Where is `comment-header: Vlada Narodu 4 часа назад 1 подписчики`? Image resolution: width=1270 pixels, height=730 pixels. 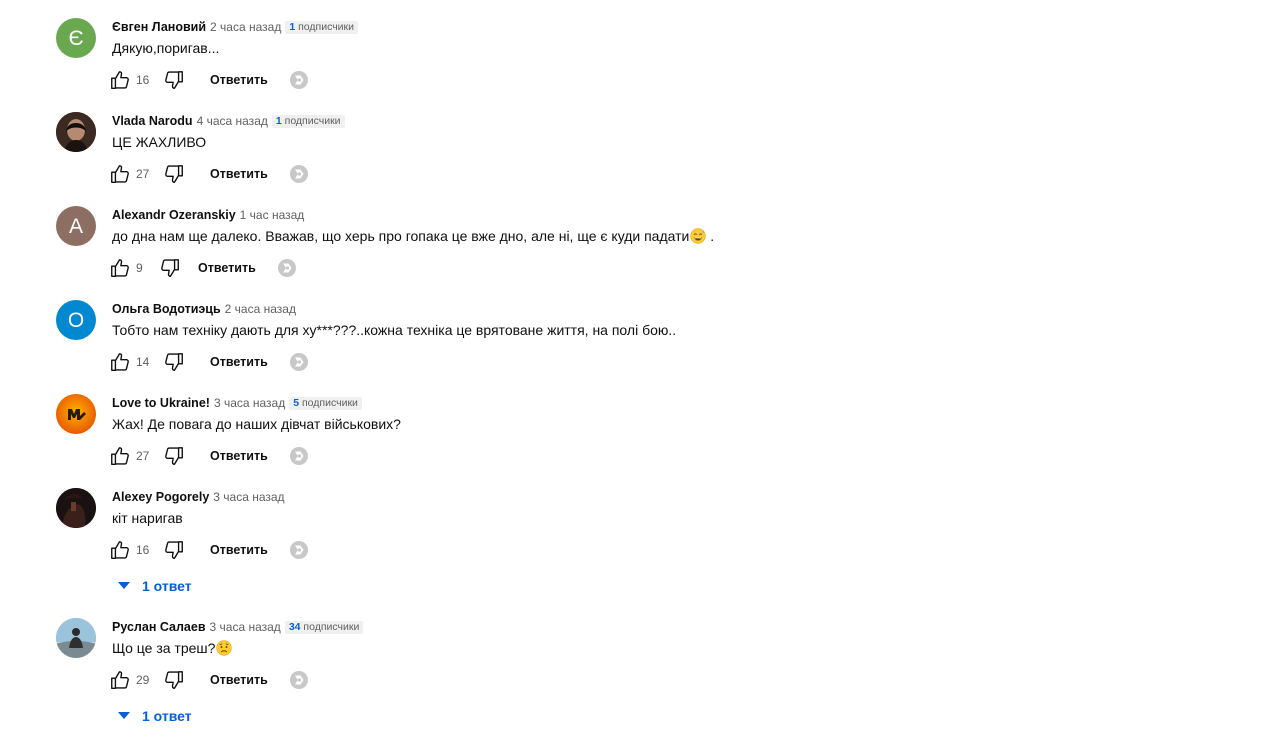
comment-header: Vlada Narodu 4 часа назад 1 подписчики is located at coordinates (228, 121).